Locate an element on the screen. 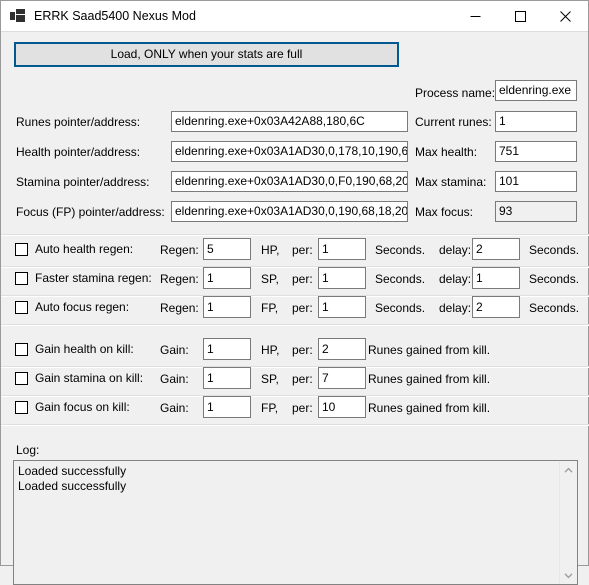 The width and height of the screenshot is (589, 585). gain-focus-unit-label: FP, is located at coordinates (270, 408).